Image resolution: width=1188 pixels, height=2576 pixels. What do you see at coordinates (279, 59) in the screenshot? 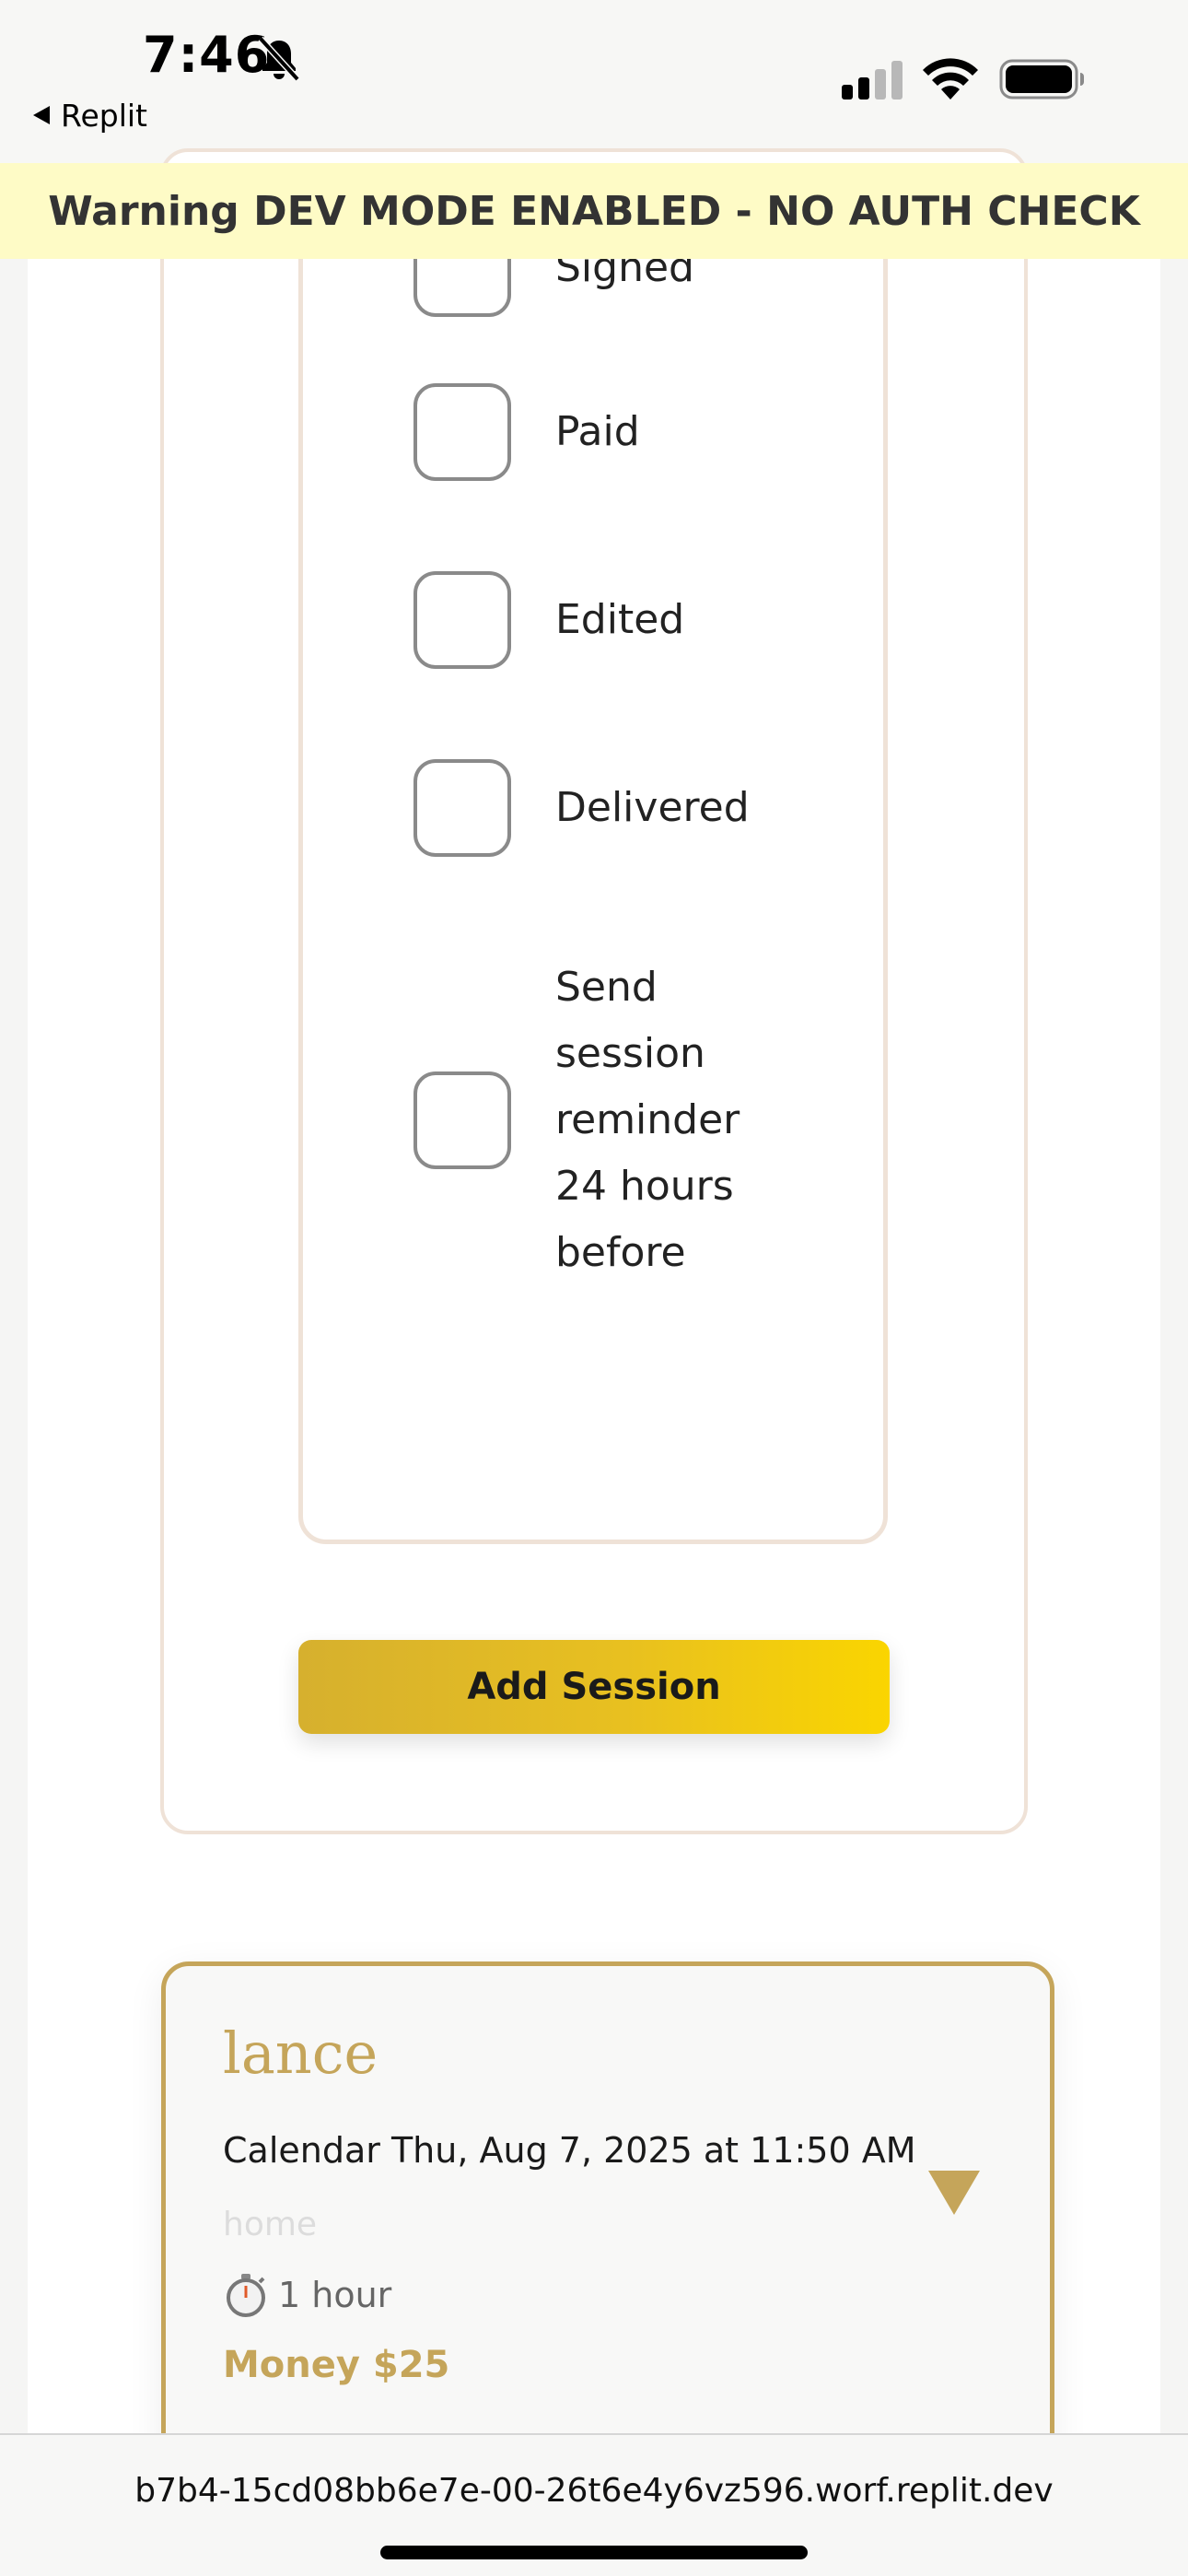
I see `bell-slash-icon` at bounding box center [279, 59].